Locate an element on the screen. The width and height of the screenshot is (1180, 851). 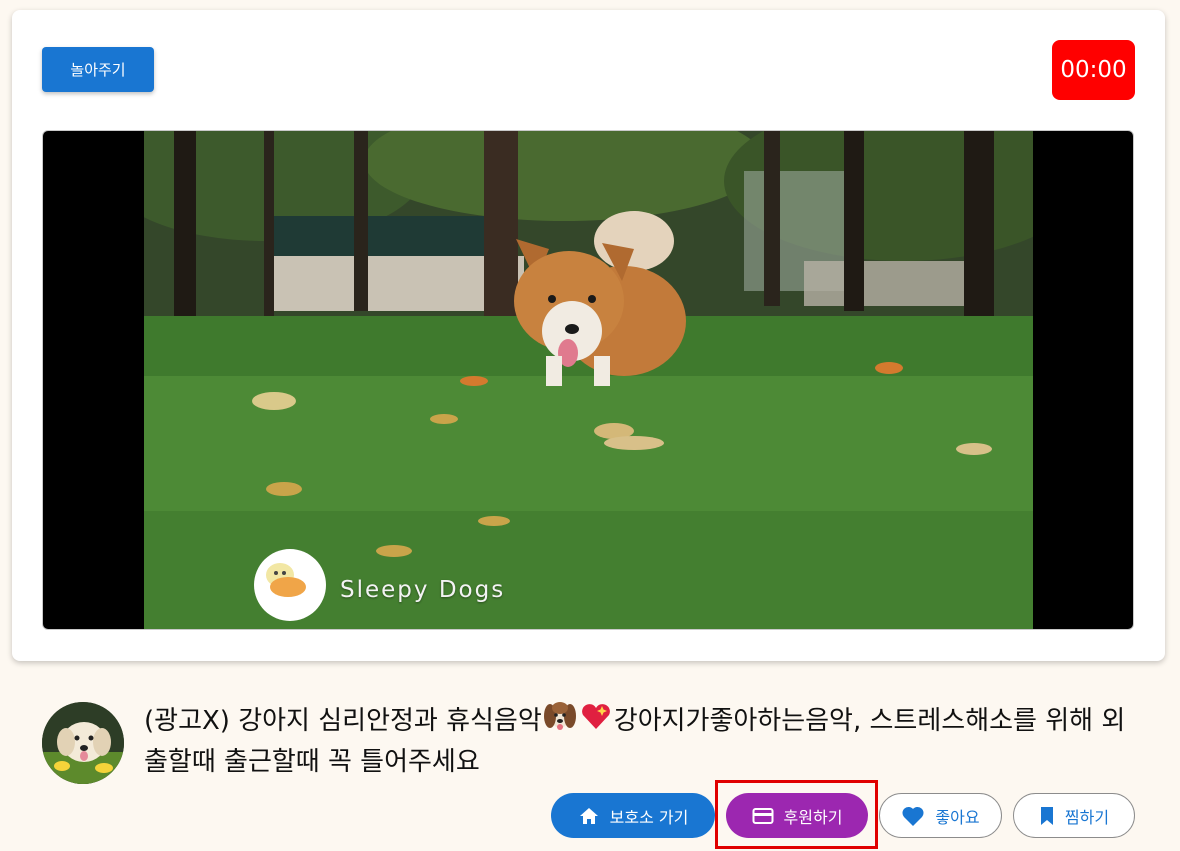
dog-face-icon is located at coordinates (560, 721).